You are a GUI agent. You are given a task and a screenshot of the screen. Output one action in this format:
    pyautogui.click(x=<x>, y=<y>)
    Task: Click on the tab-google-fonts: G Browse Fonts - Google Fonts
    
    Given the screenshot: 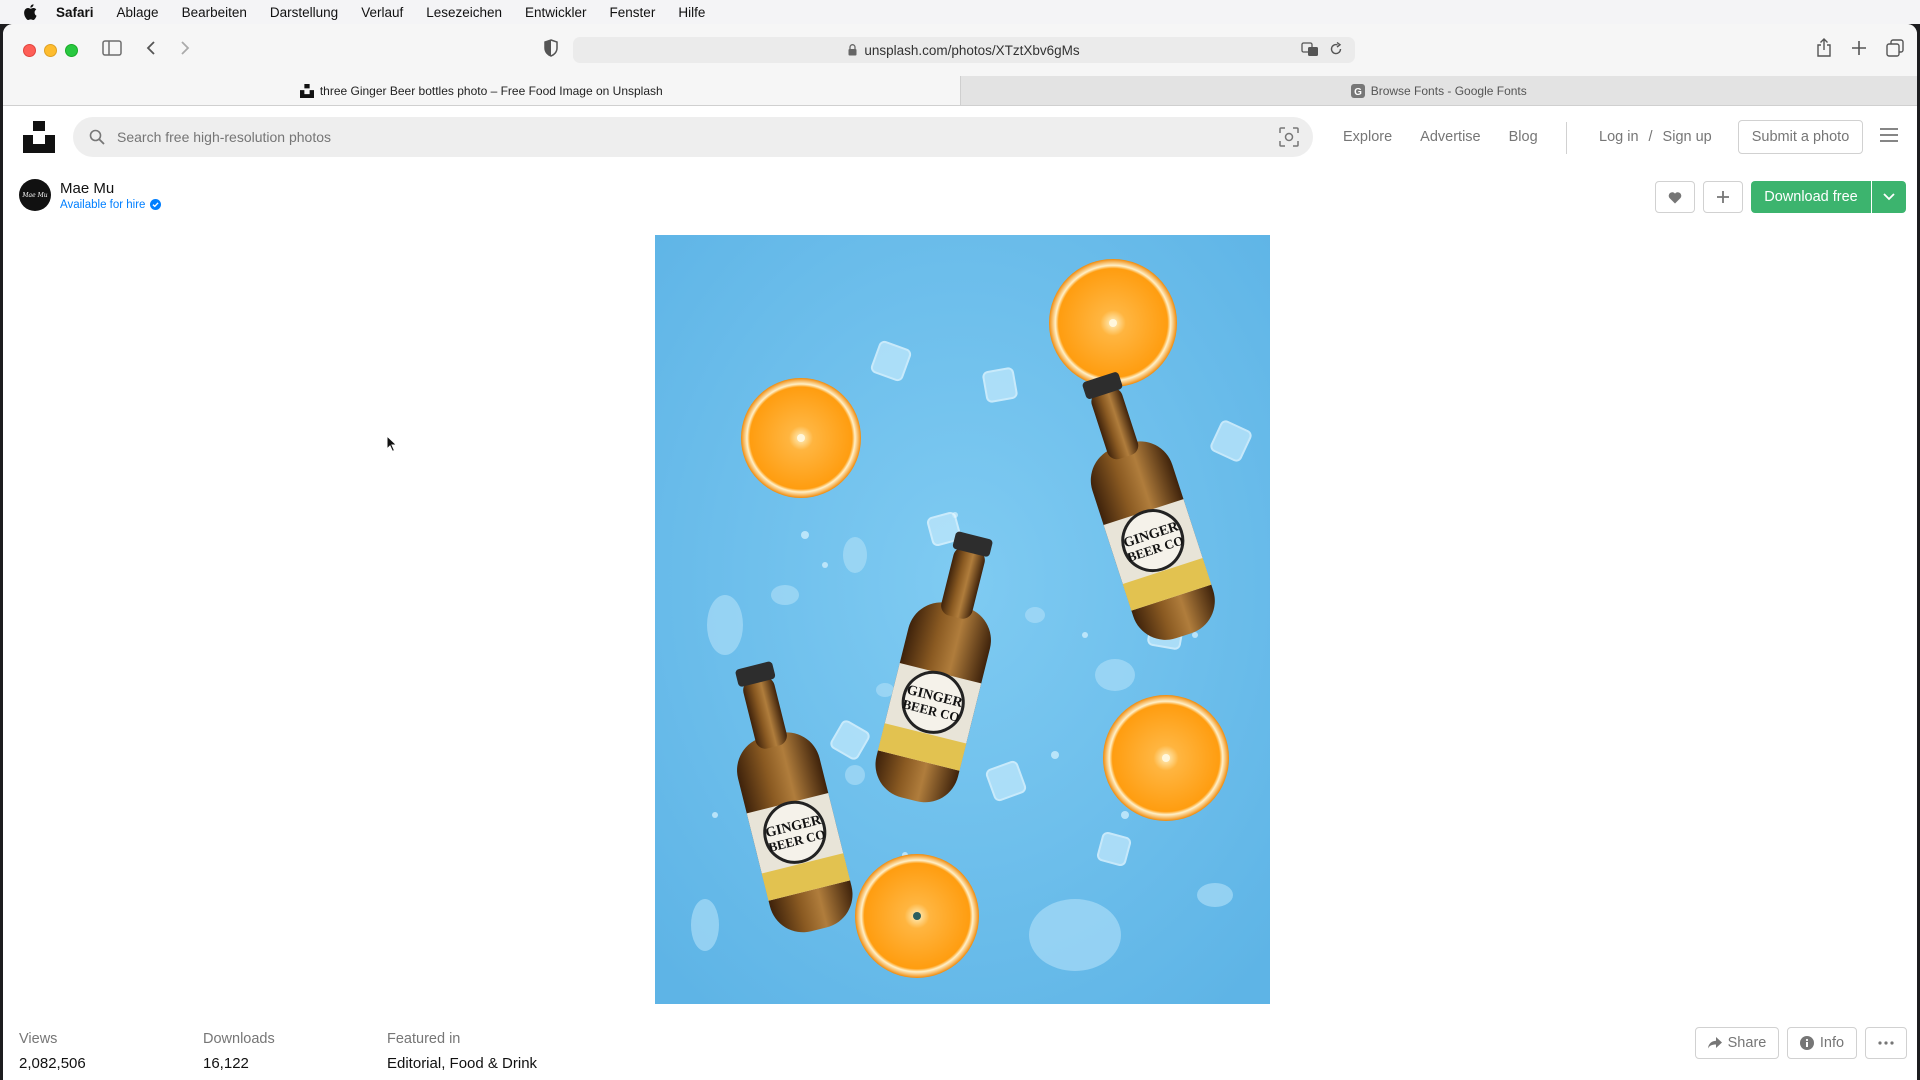 What is the action you would take?
    pyautogui.click(x=1439, y=90)
    